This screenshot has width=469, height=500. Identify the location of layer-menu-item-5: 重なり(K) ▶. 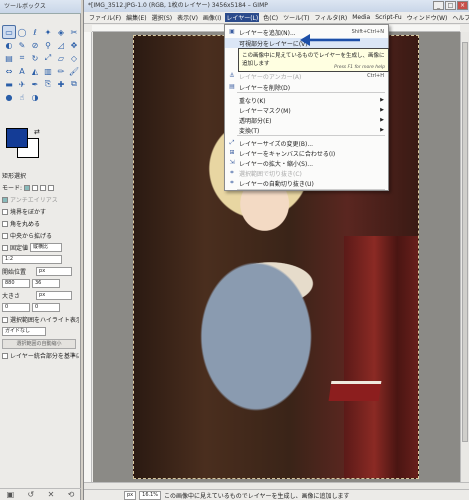
(306, 100).